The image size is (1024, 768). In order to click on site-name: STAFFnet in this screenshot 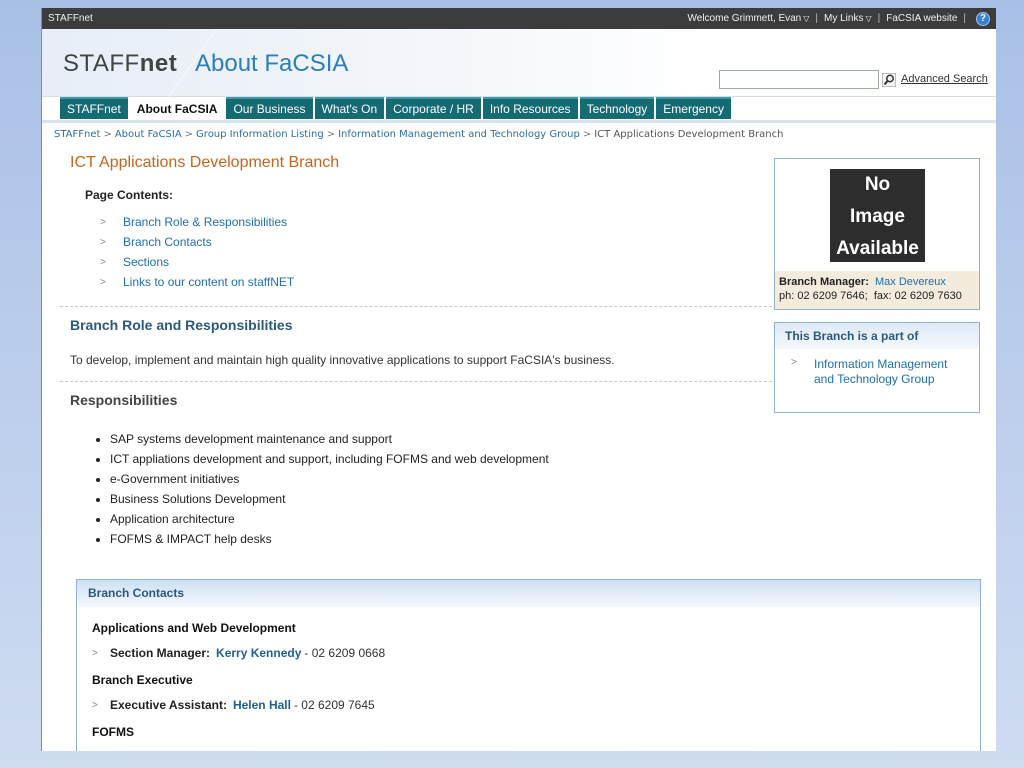, I will do `click(70, 18)`.